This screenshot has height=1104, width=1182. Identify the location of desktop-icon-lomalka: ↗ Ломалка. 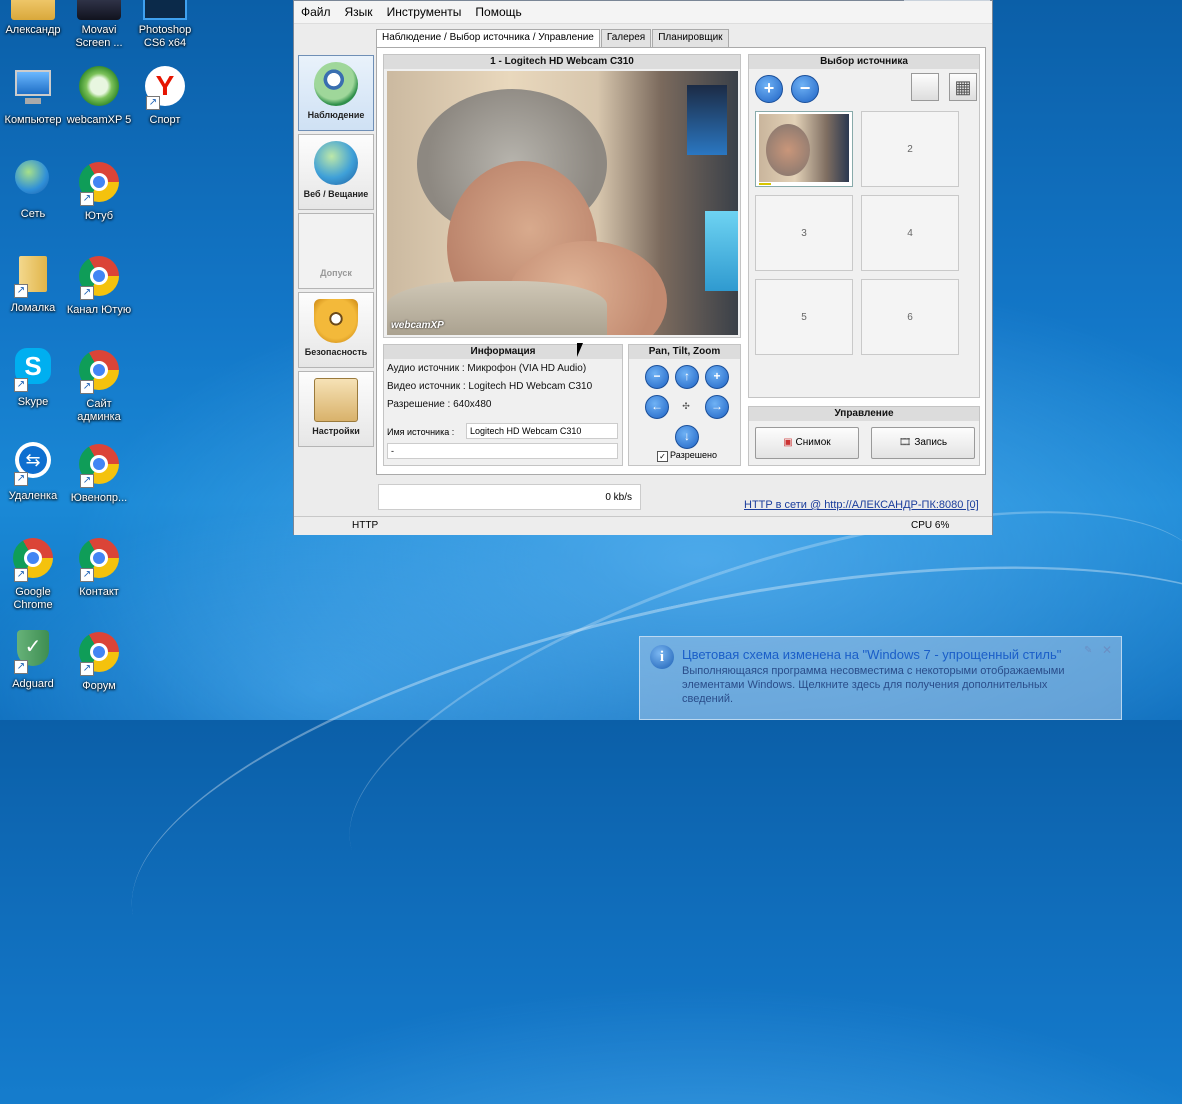
(33, 284).